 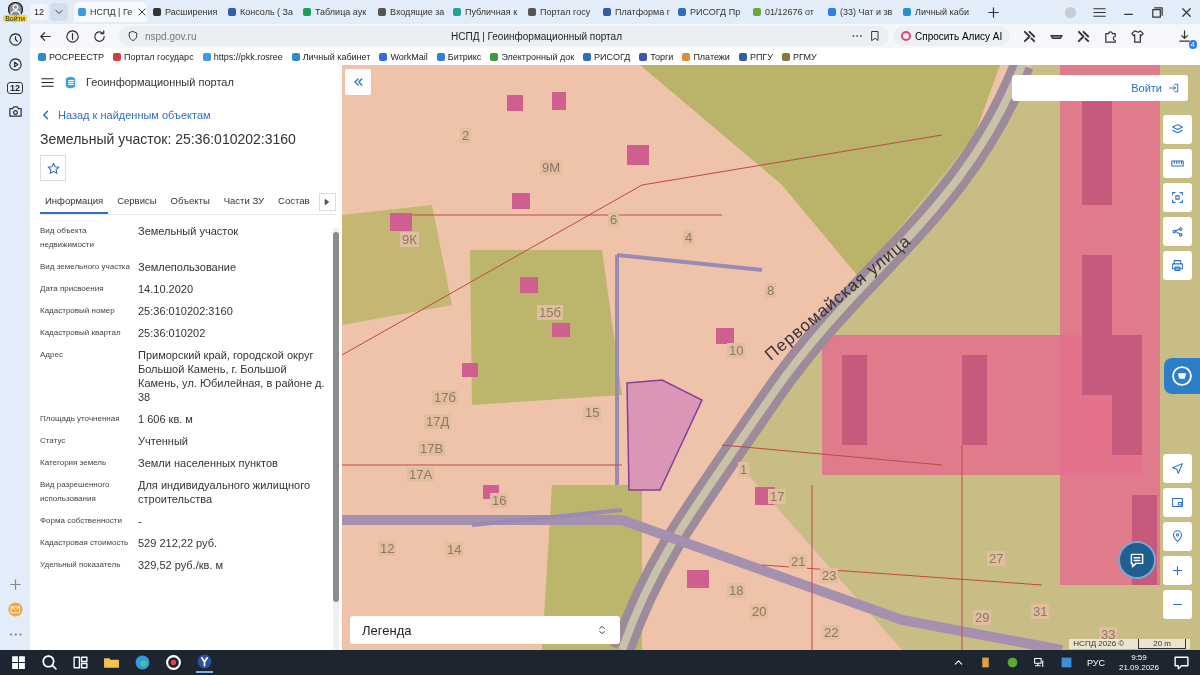 I want to click on bookmark: РИСОГД, so click(x=607, y=56).